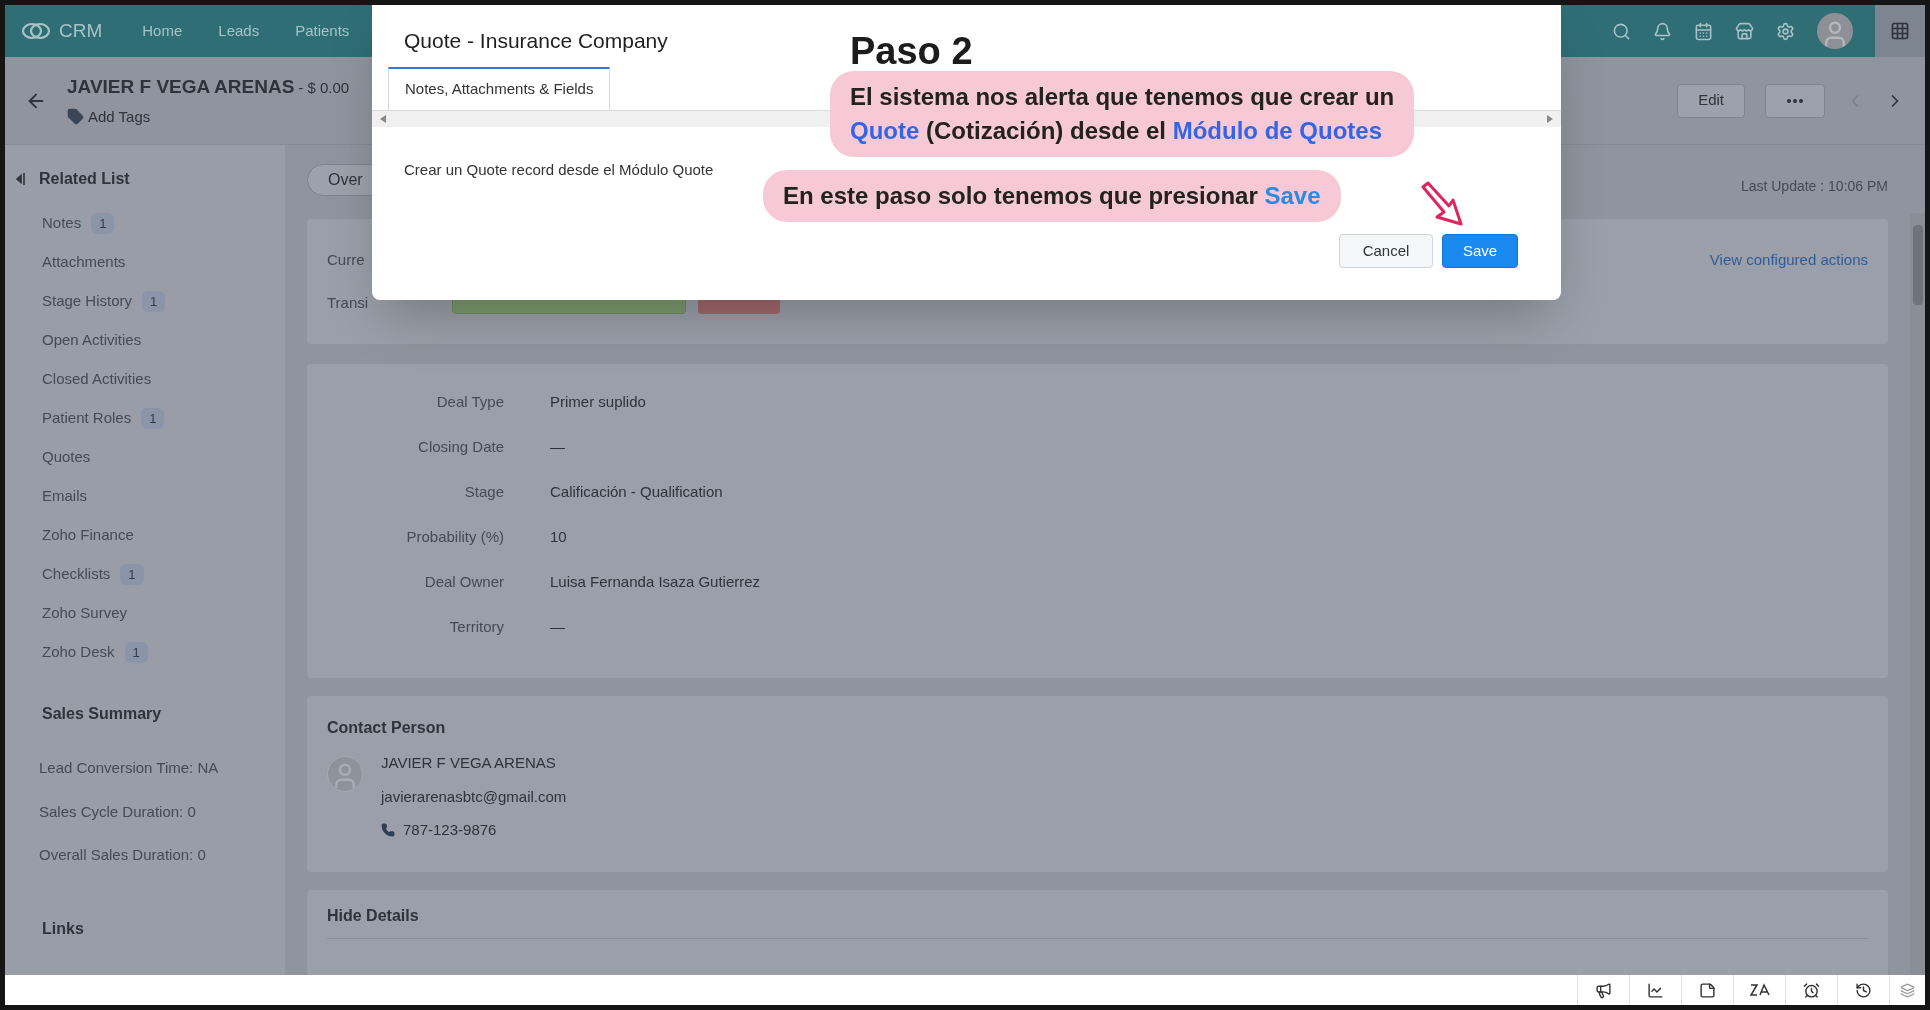 This screenshot has height=1010, width=1930. What do you see at coordinates (476, 626) in the screenshot?
I see `field-label: Territory` at bounding box center [476, 626].